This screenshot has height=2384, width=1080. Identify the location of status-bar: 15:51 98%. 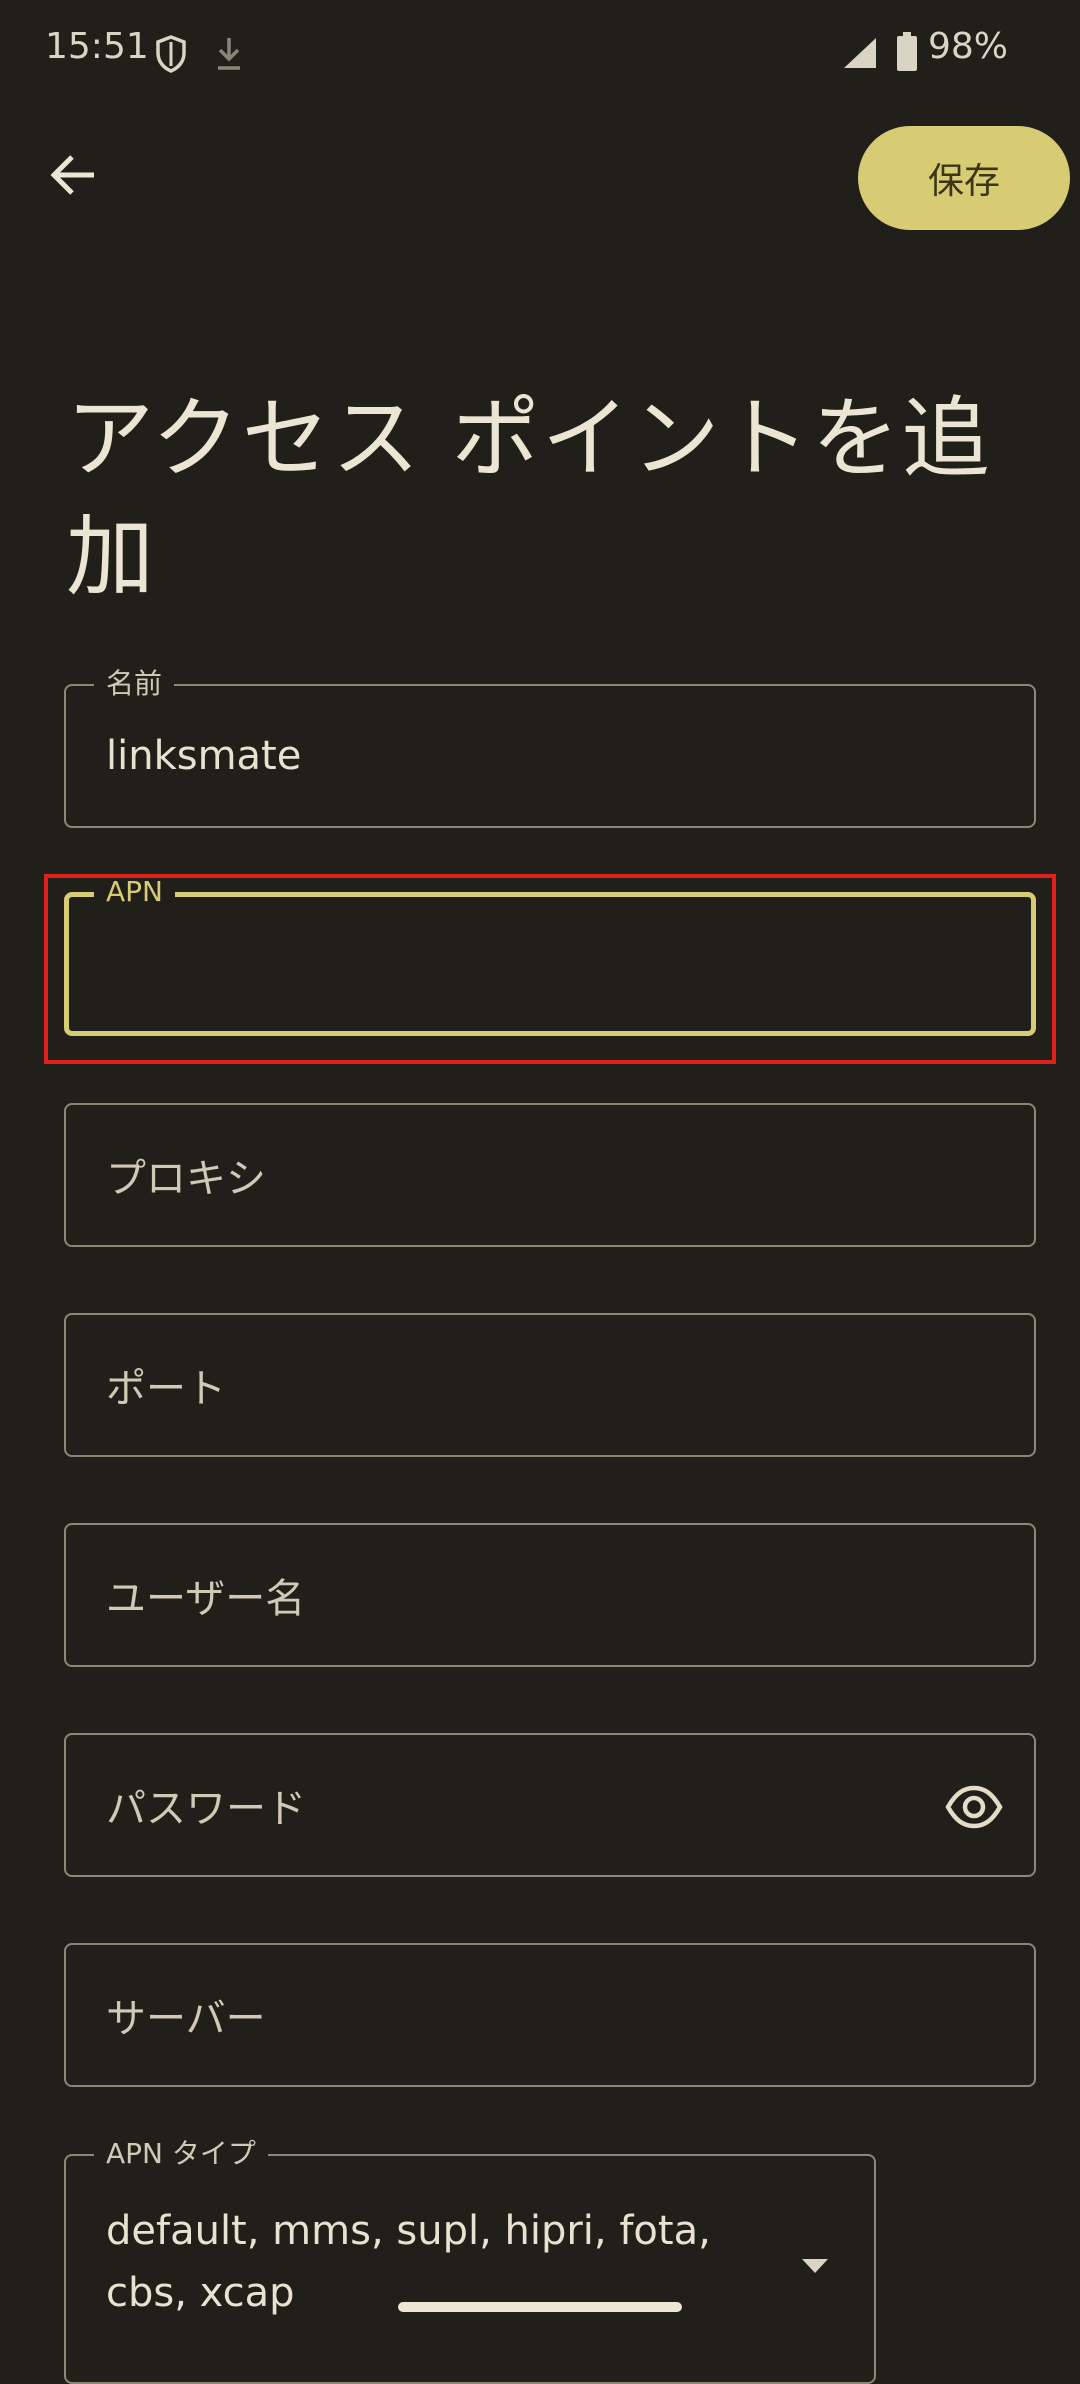
(540, 52).